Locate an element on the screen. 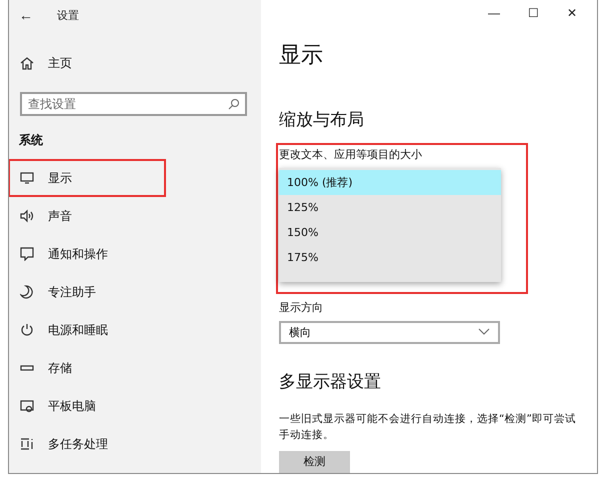  page-title: 显示 is located at coordinates (301, 56).